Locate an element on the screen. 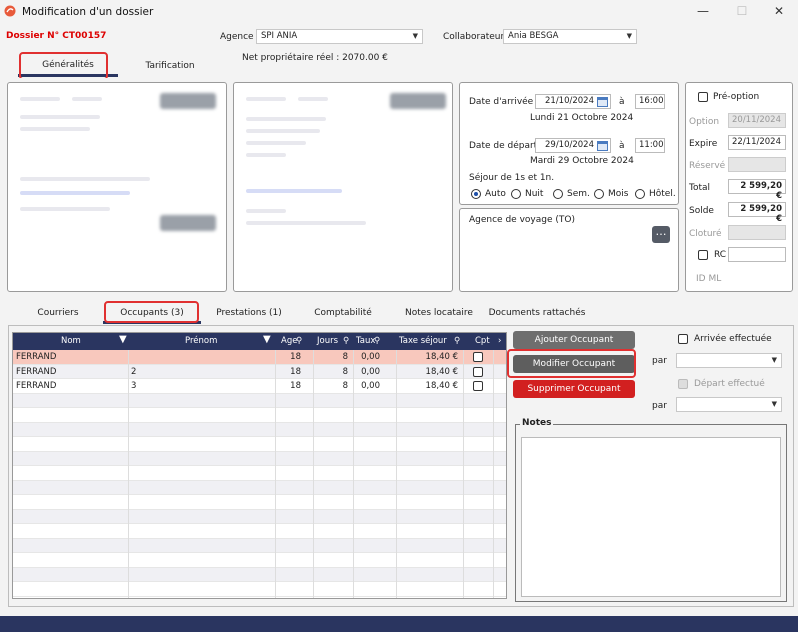 This screenshot has height=632, width=798. option-date-field: 20/11/2024 is located at coordinates (757, 120).